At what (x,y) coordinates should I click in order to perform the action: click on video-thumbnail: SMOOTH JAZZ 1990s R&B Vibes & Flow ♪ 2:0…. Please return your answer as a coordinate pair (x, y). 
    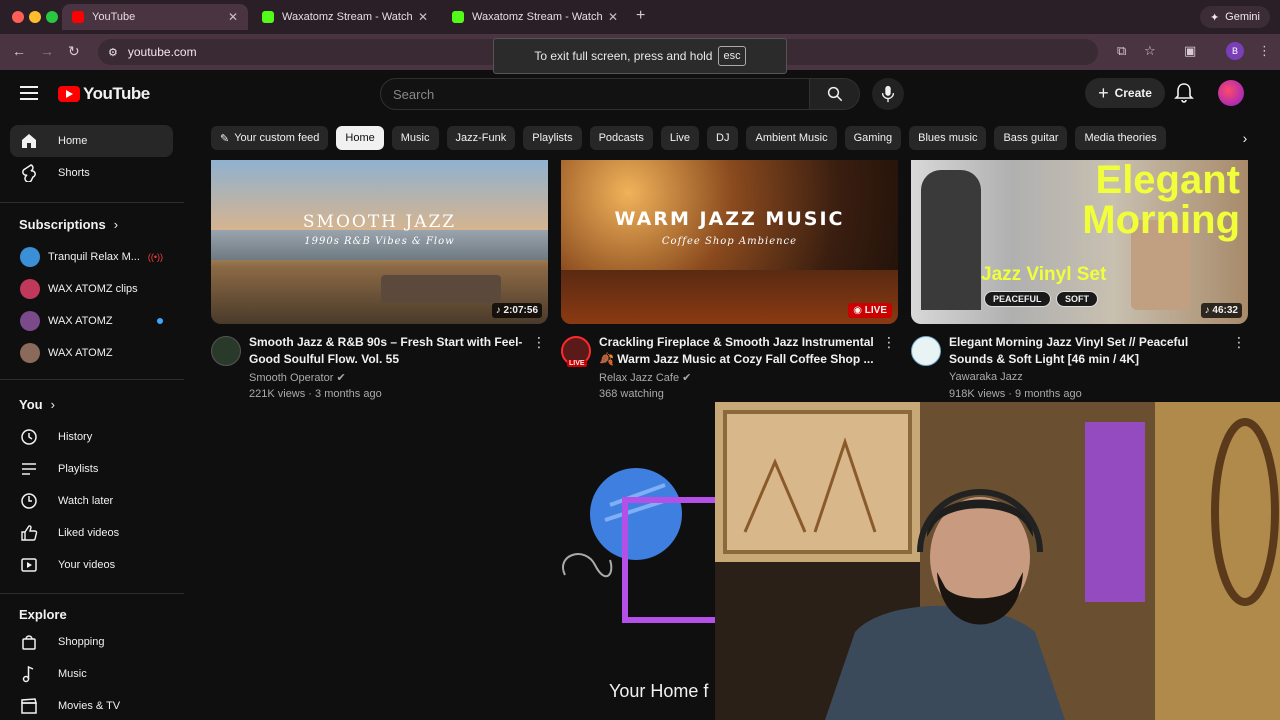
    Looking at the image, I should click on (379, 242).